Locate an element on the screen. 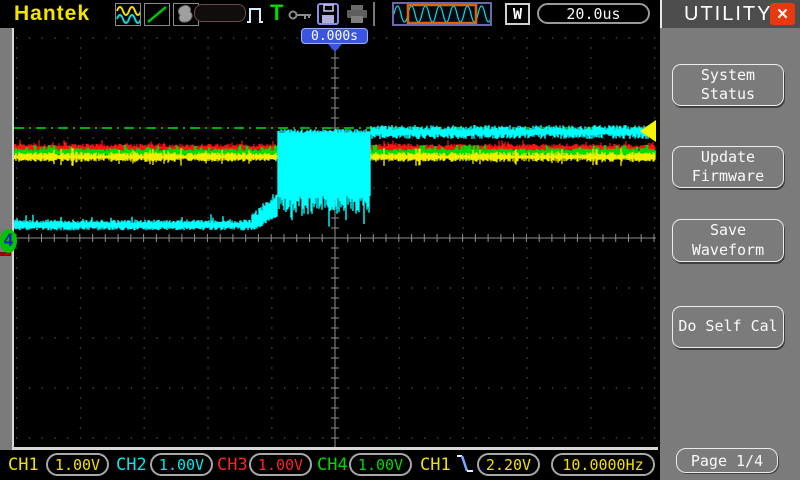 This screenshot has width=800, height=480. close-icon: ✕ is located at coordinates (782, 14).